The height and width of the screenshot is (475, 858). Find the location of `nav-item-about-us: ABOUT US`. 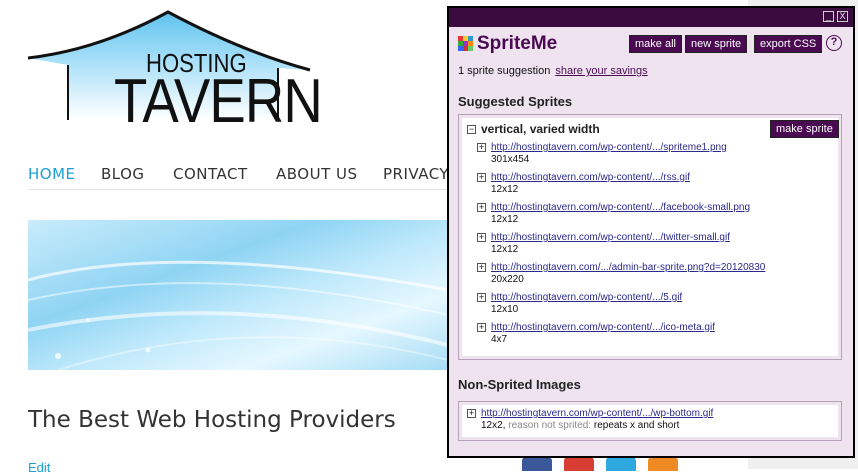

nav-item-about-us: ABOUT US is located at coordinates (317, 174).